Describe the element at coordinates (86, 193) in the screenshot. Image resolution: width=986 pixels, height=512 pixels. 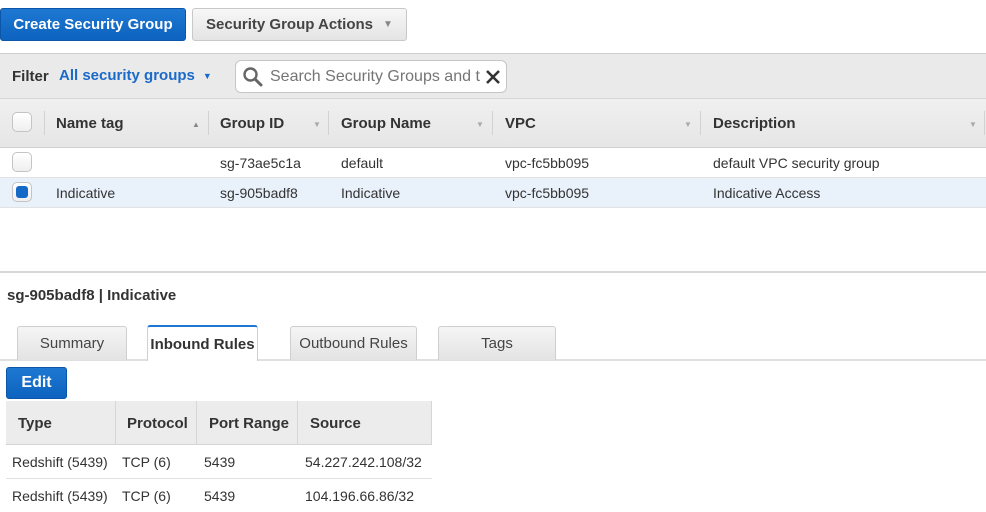
I see `name-tag-cell: Indicative` at that location.